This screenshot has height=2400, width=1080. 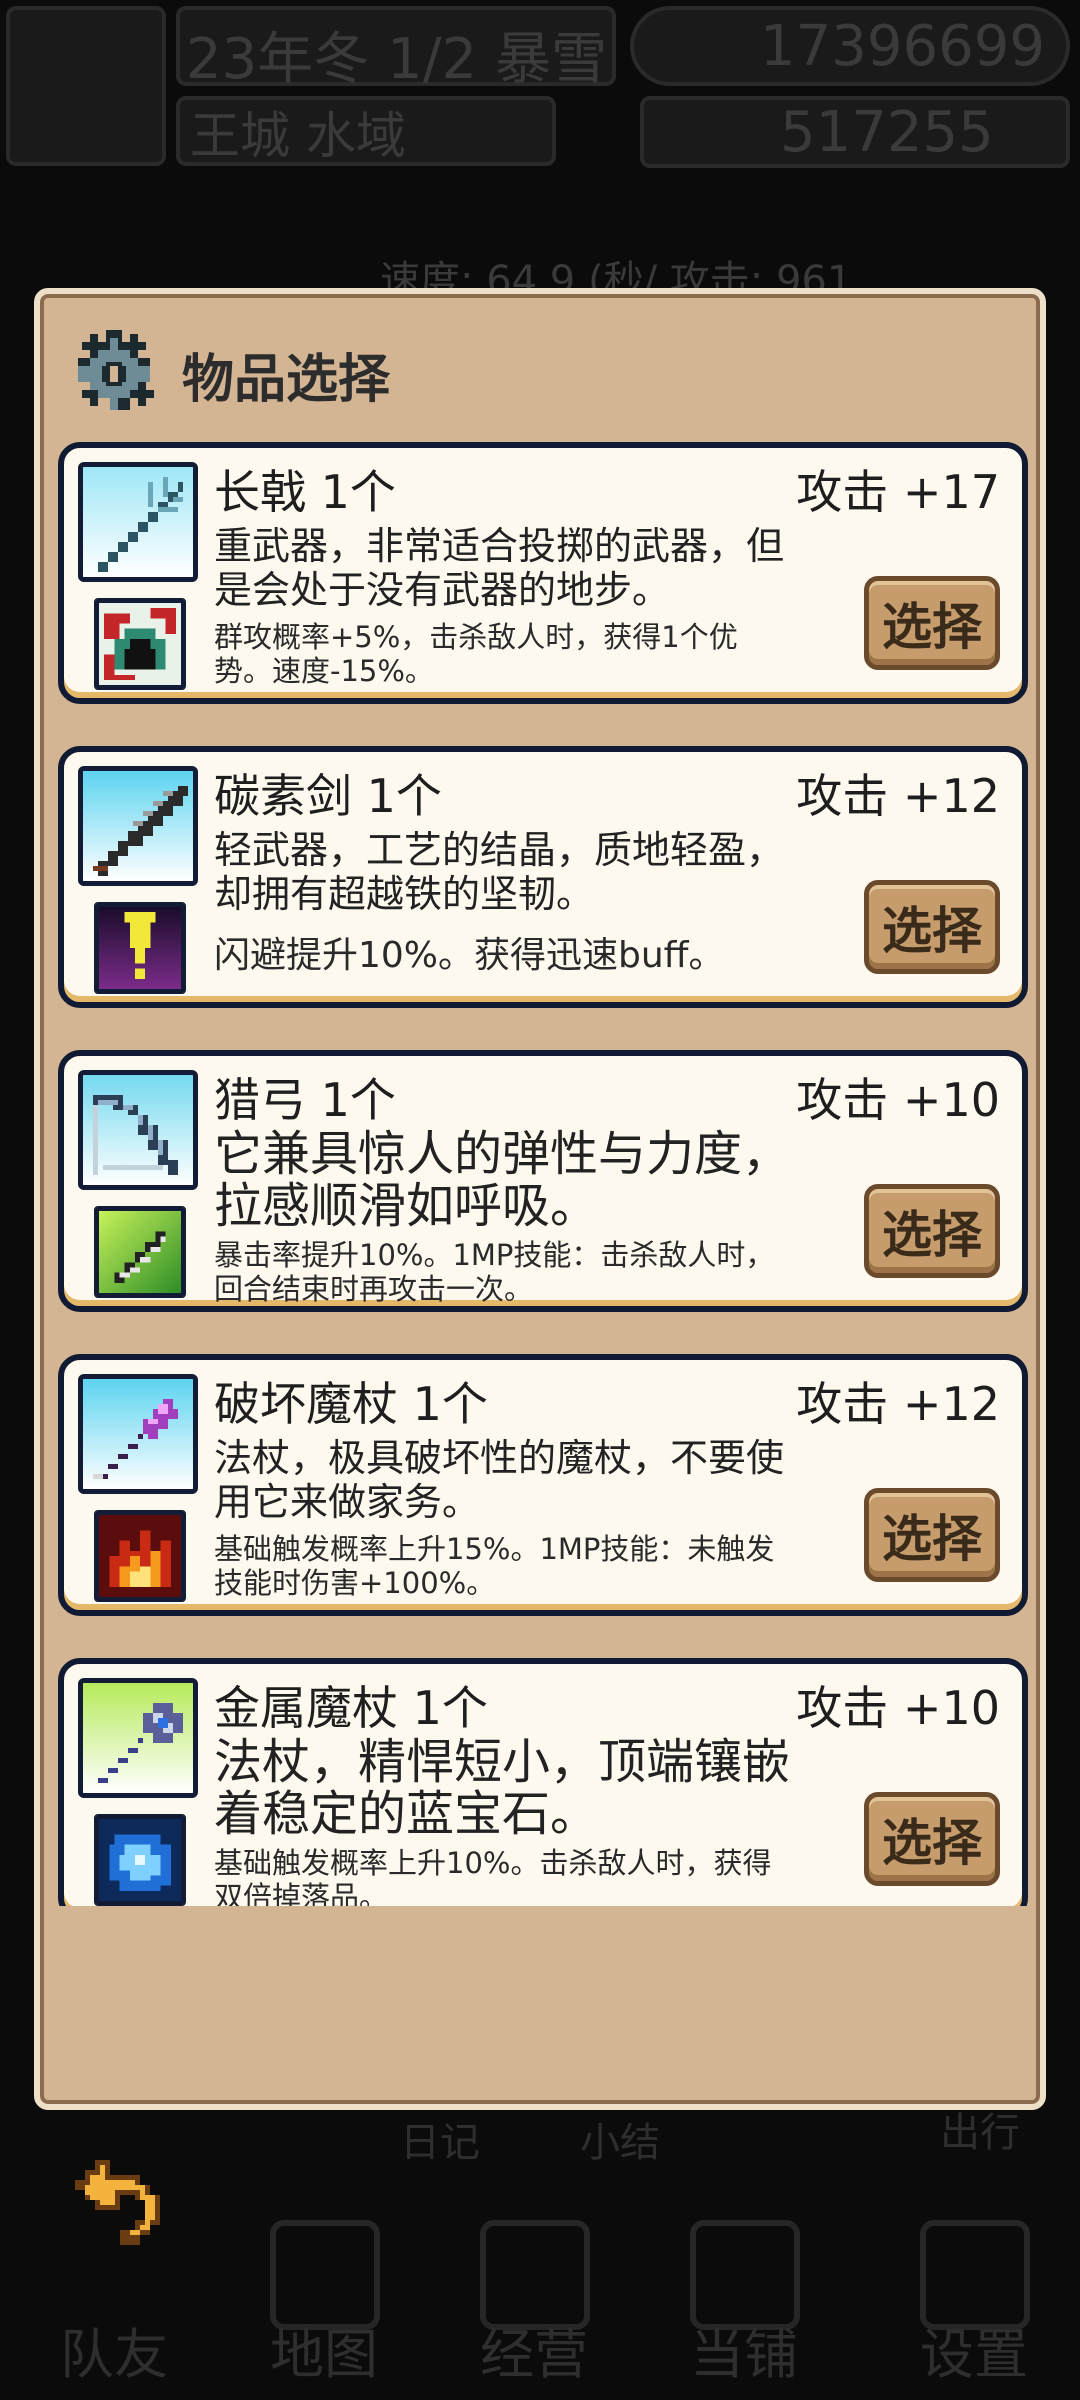 I want to click on nav-label-shop: 当铺, so click(x=744, y=2354).